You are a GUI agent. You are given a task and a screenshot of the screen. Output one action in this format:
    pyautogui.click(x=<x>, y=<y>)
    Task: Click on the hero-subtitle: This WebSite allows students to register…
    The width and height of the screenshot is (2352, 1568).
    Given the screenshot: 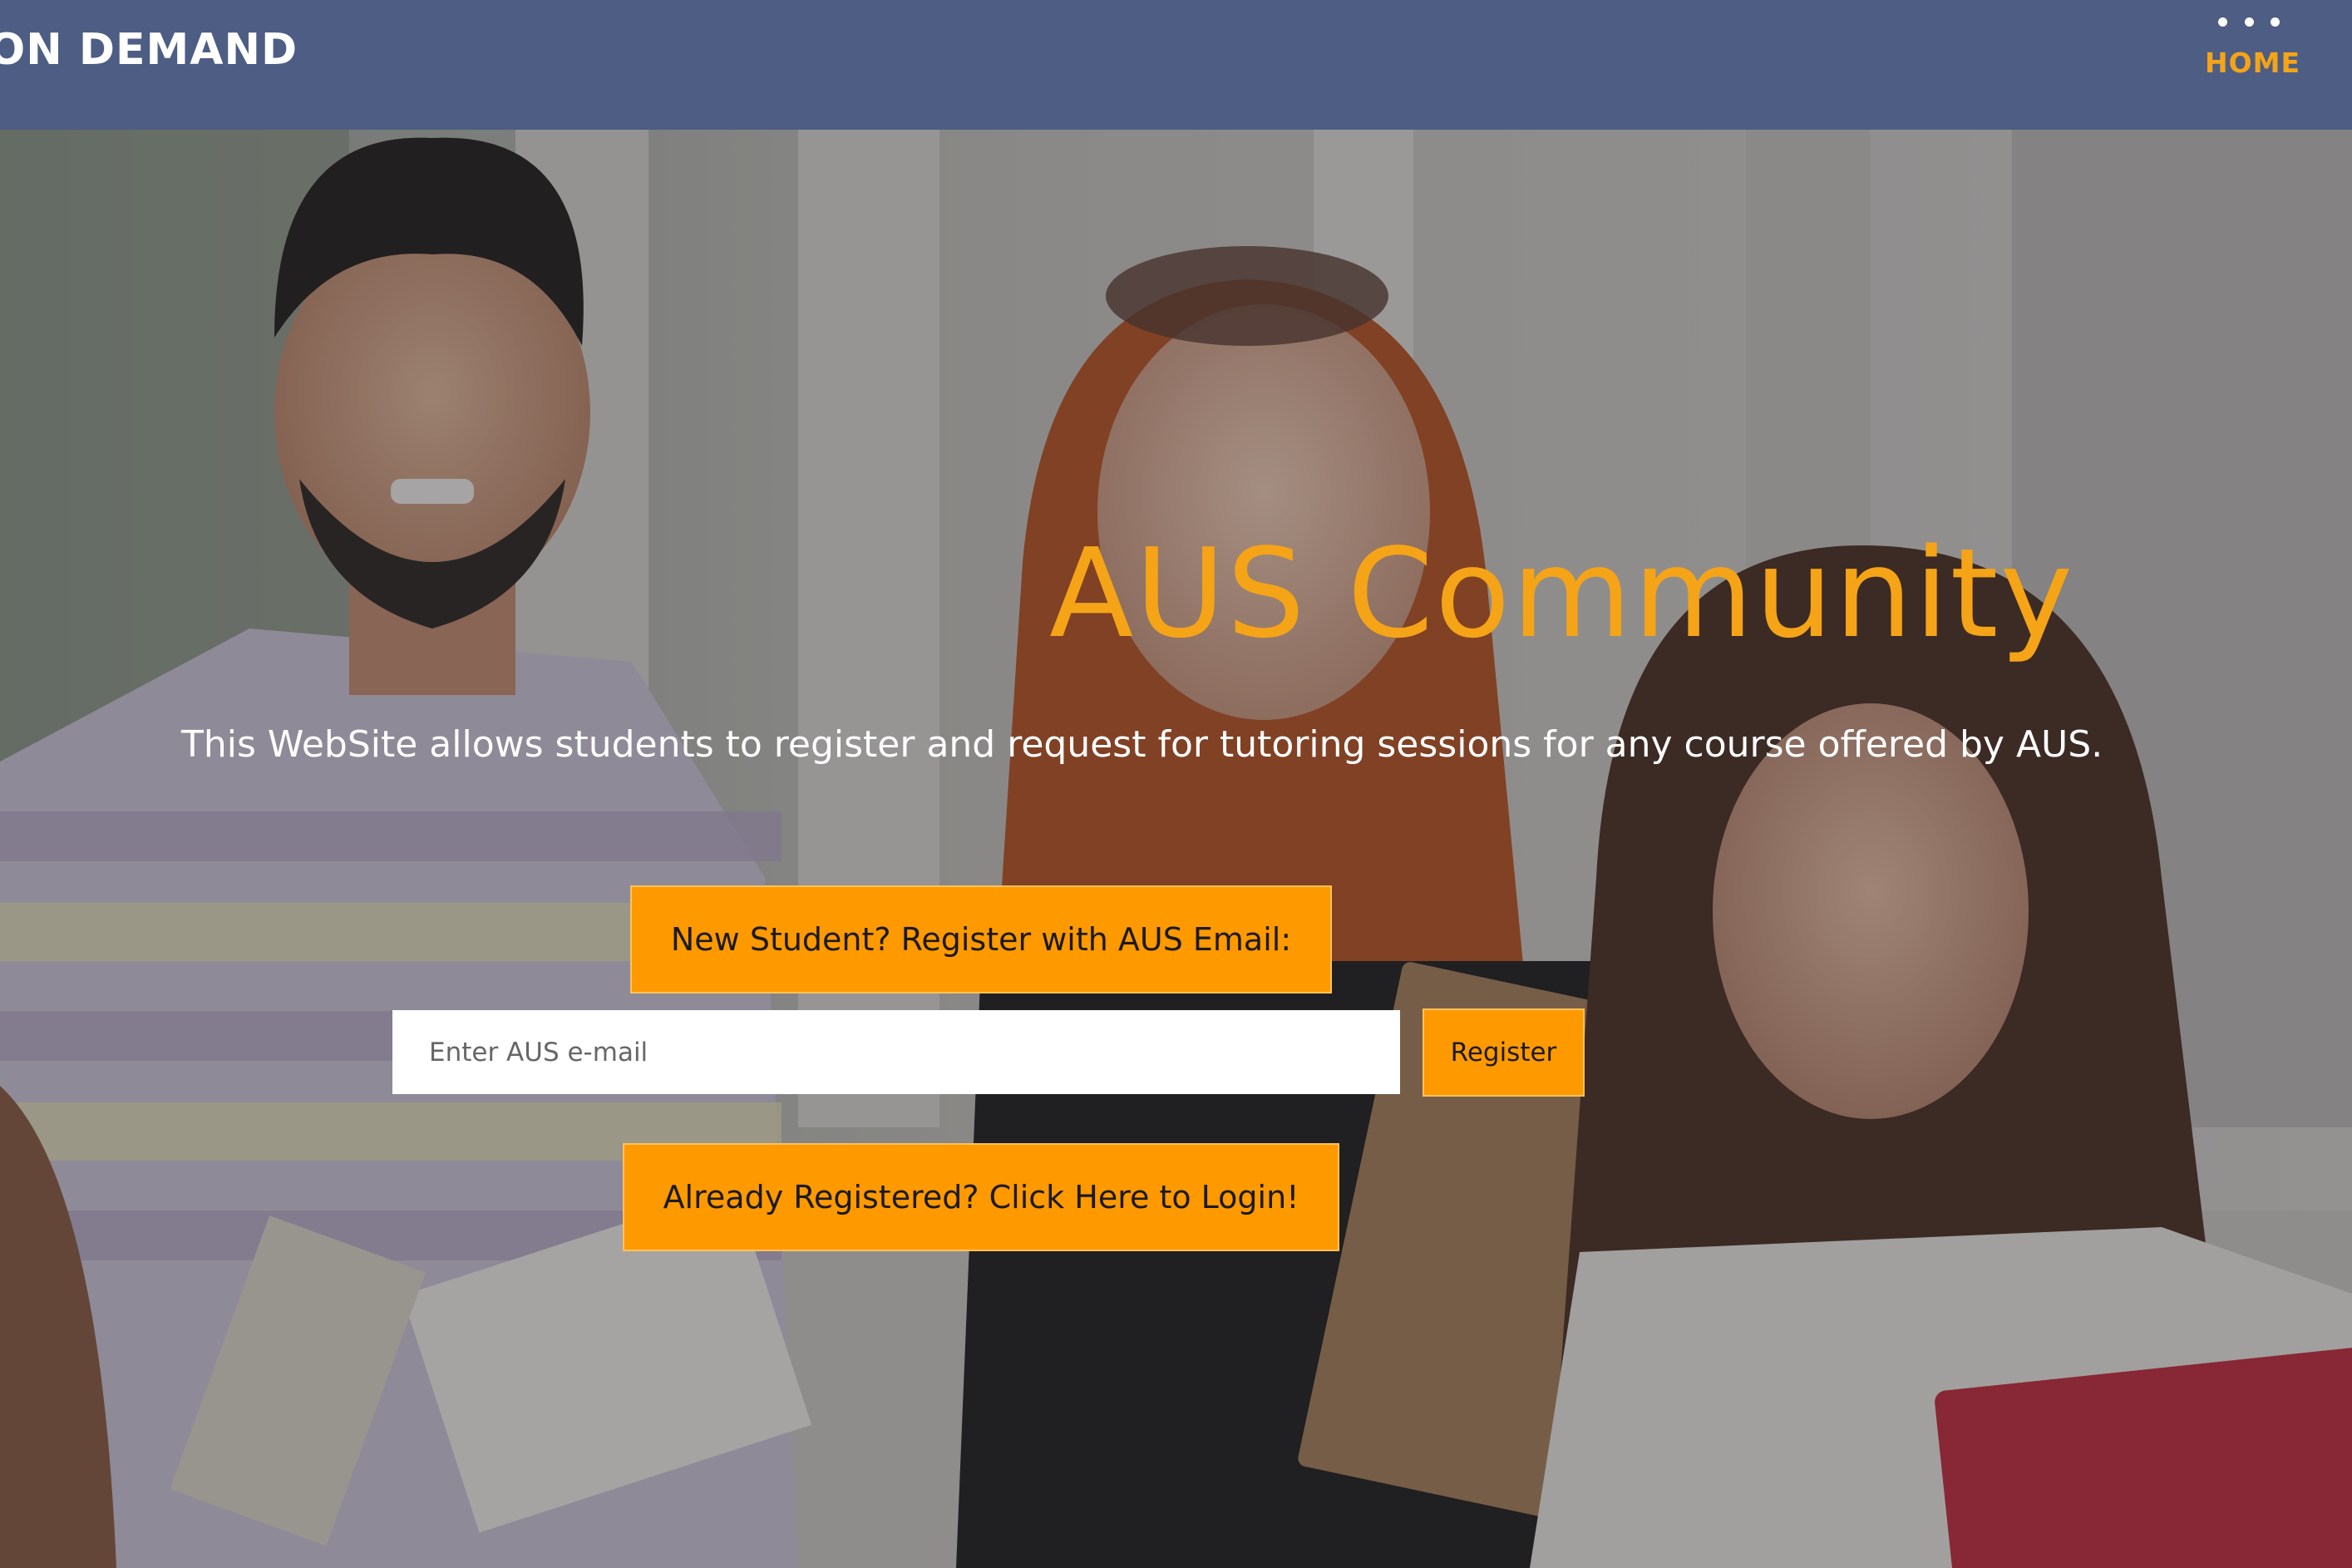 What is the action you would take?
    pyautogui.click(x=1142, y=745)
    